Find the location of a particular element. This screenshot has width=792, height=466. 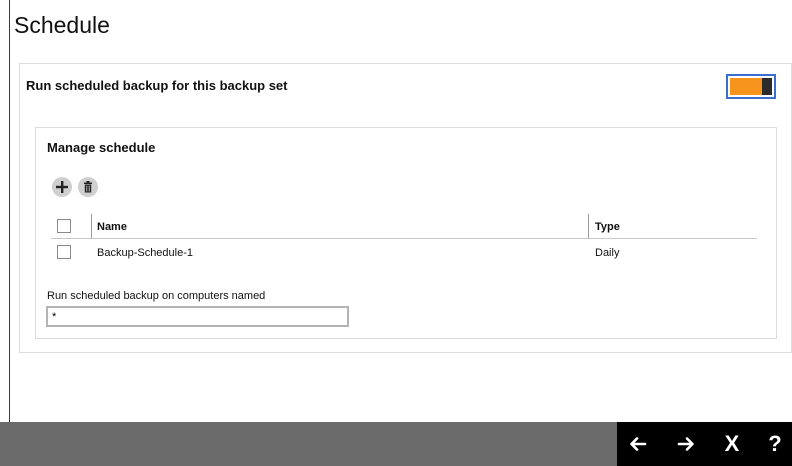

next-button is located at coordinates (686, 444).